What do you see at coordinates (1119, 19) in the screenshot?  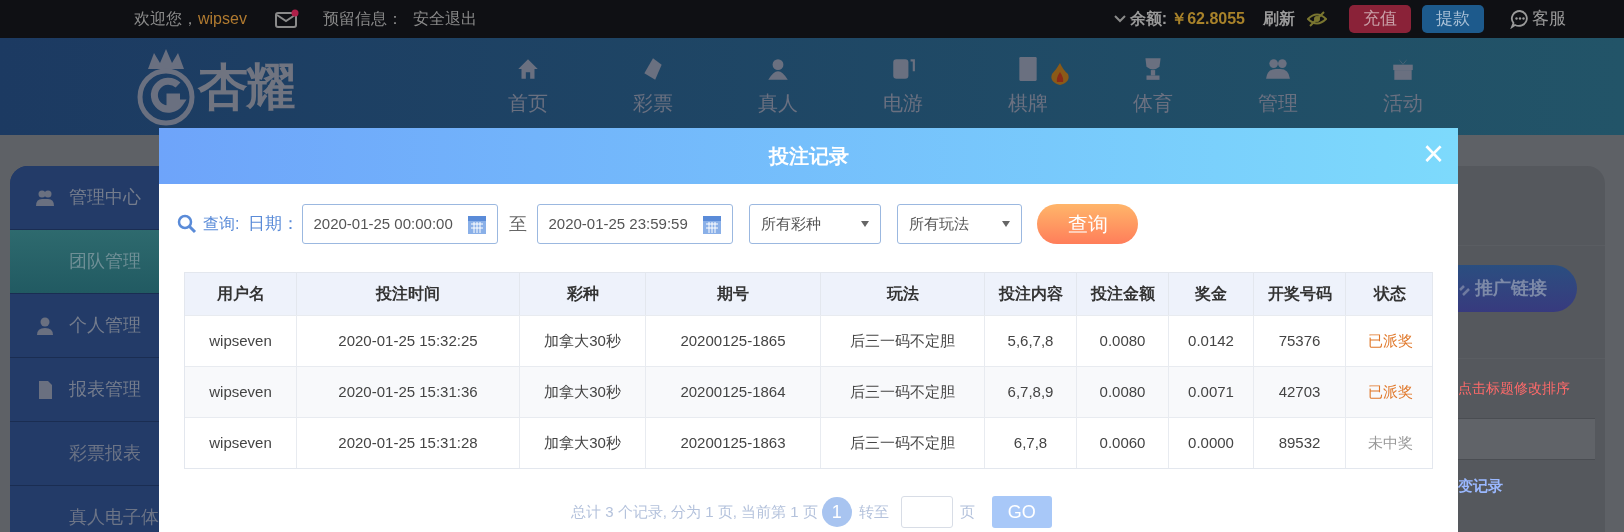 I see `chevron-down-icon` at bounding box center [1119, 19].